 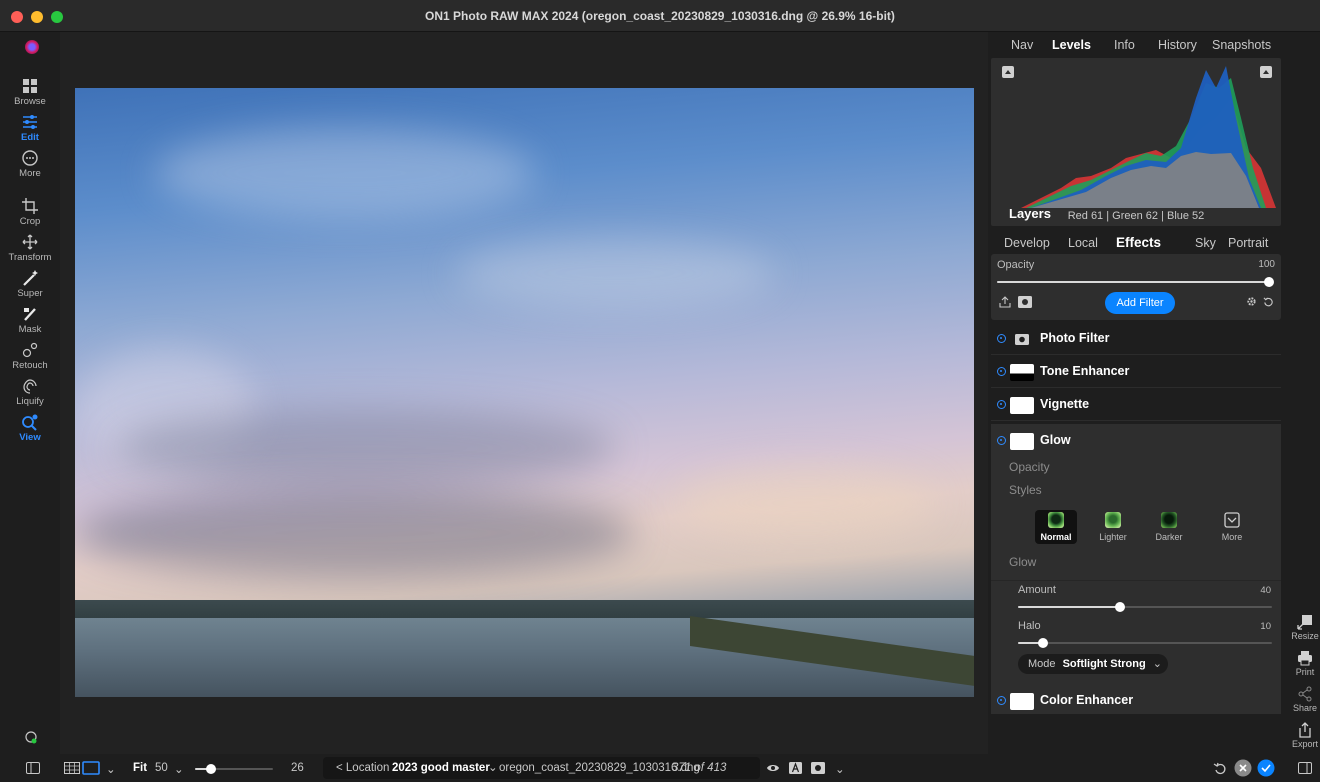 I want to click on styles-label: Styles, so click(x=1025, y=490).